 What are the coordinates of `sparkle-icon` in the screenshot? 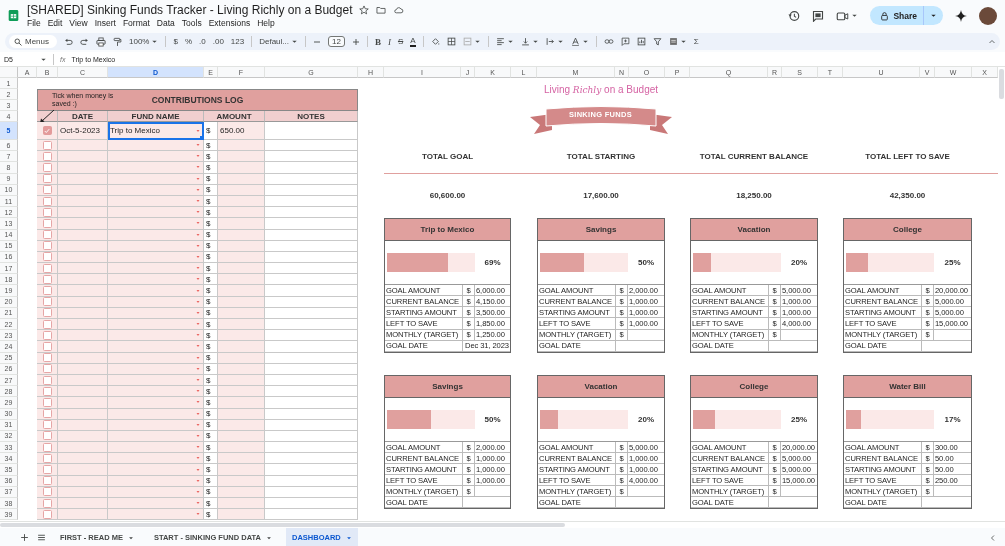 It's located at (961, 15).